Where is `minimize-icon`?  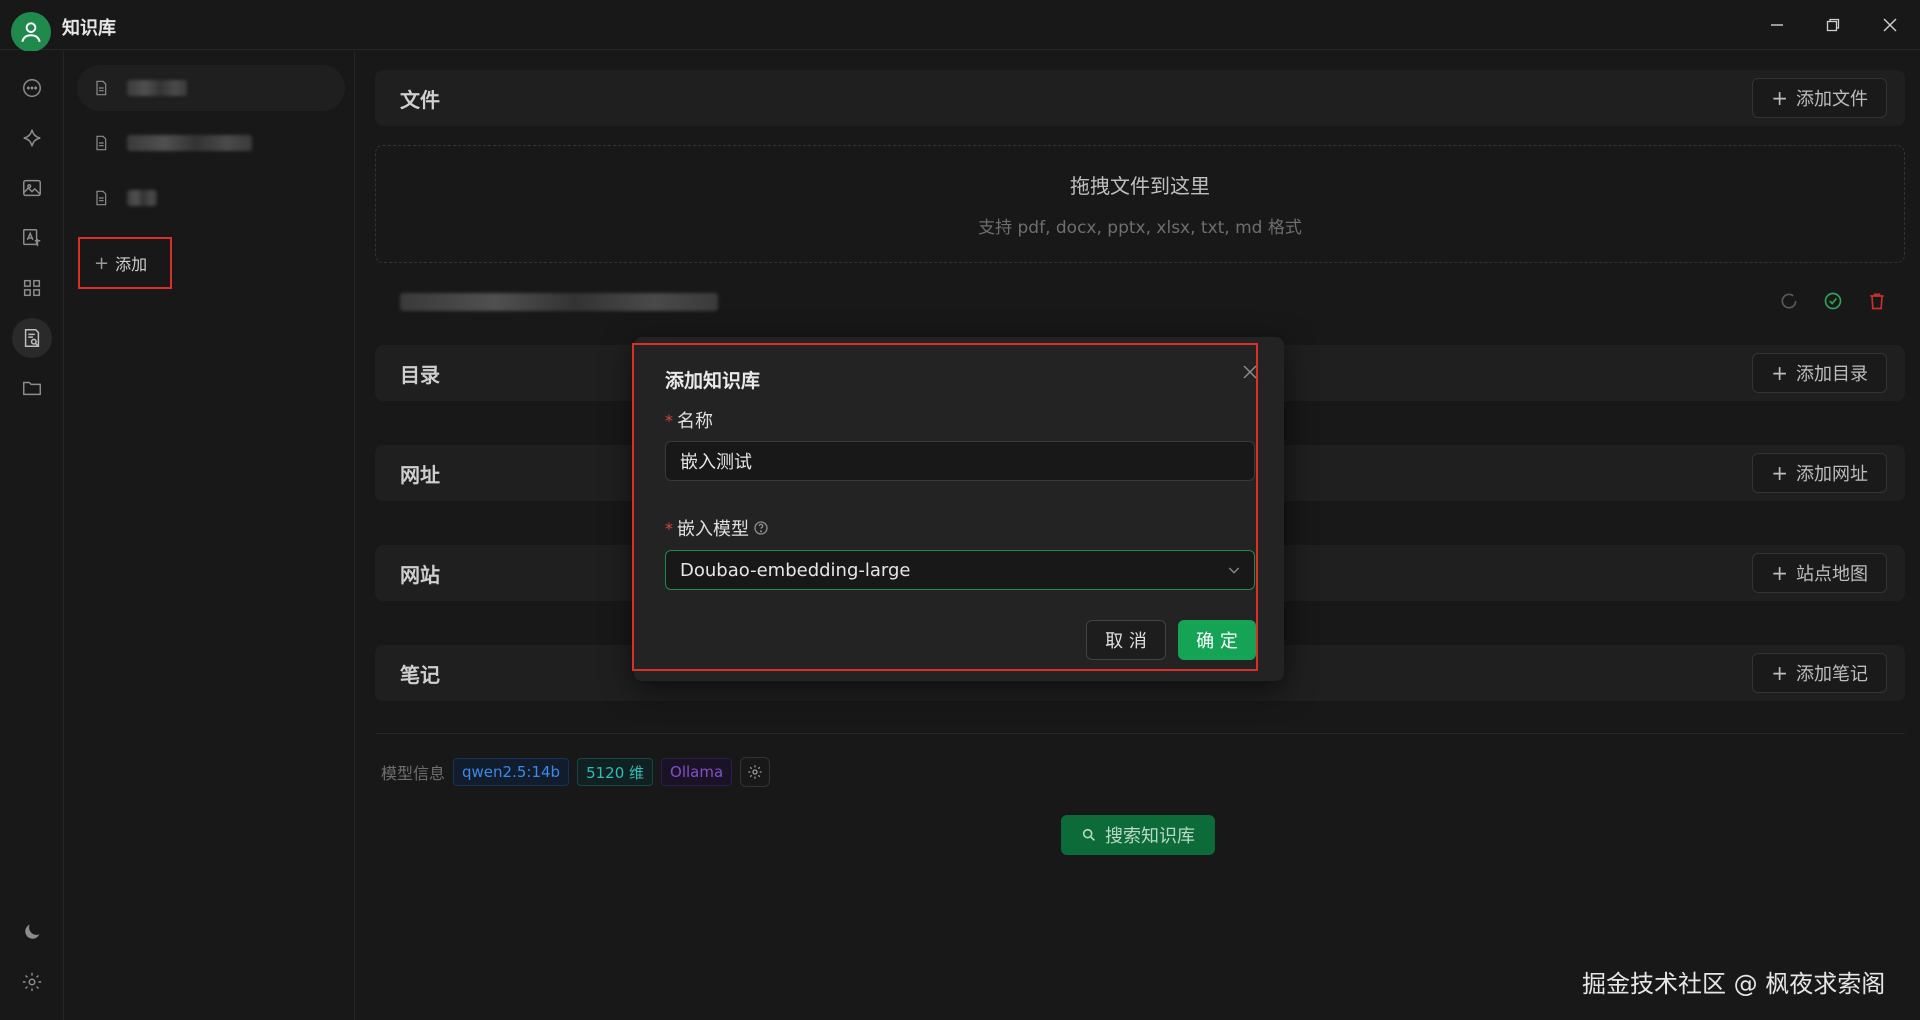
minimize-icon is located at coordinates (1777, 25).